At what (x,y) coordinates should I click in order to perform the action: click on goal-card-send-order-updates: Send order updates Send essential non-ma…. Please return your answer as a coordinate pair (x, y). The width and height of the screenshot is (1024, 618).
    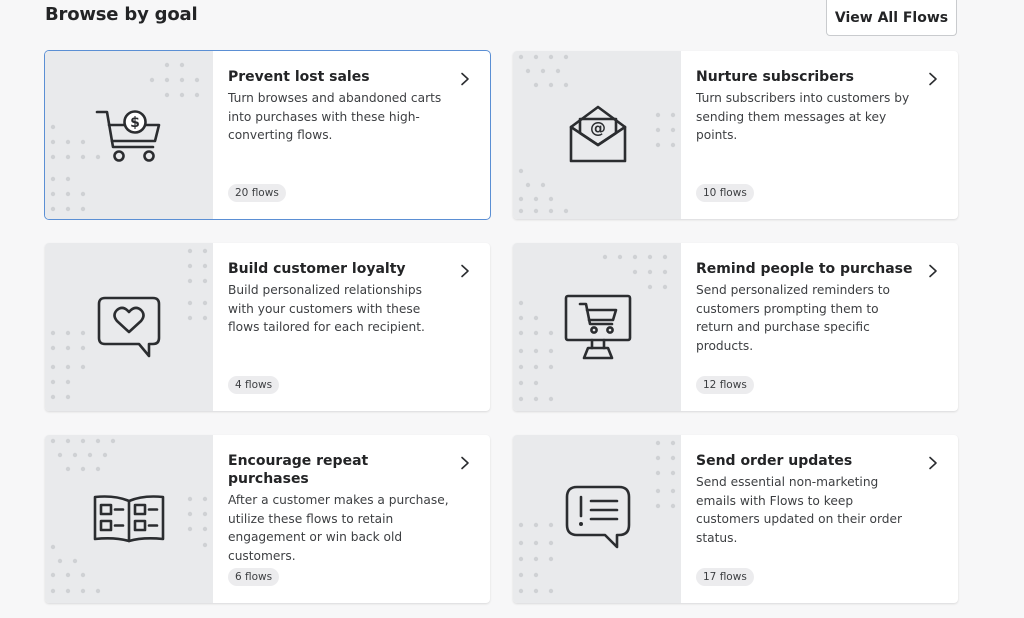
    Looking at the image, I should click on (735, 519).